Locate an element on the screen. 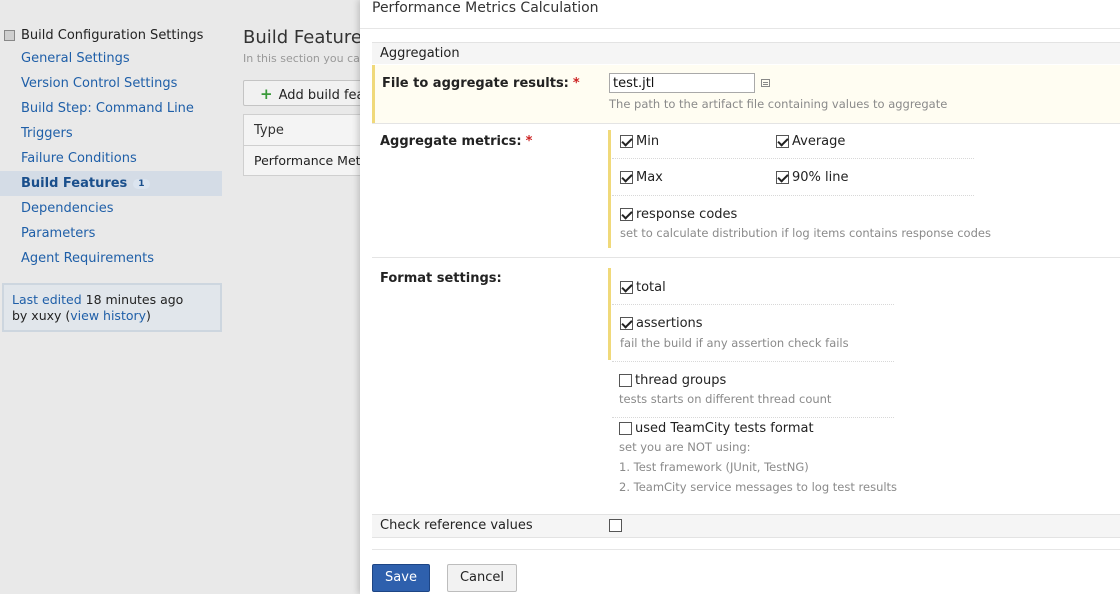 The height and width of the screenshot is (594, 1120). last-edited-suffix: ) is located at coordinates (148, 315).